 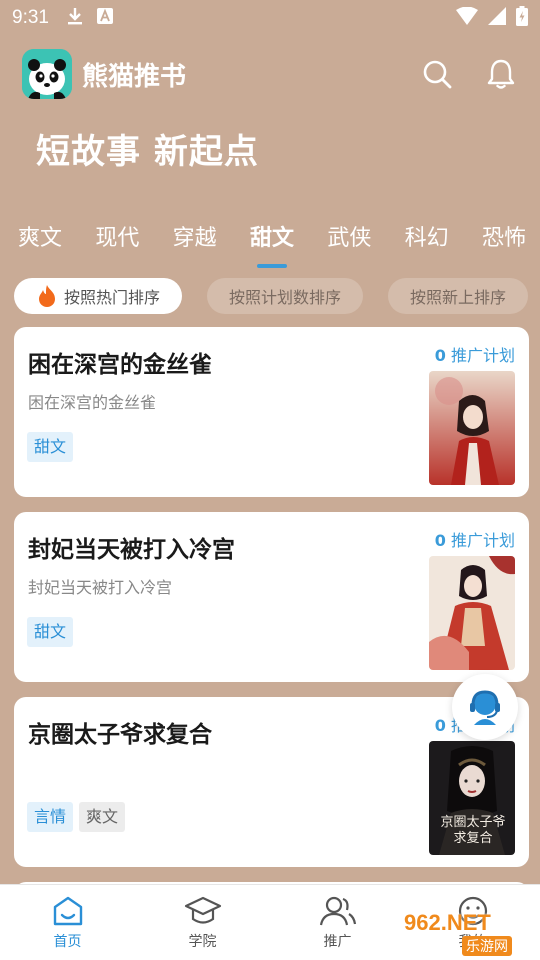 I want to click on nav-academy: 学院, so click(x=202, y=922).